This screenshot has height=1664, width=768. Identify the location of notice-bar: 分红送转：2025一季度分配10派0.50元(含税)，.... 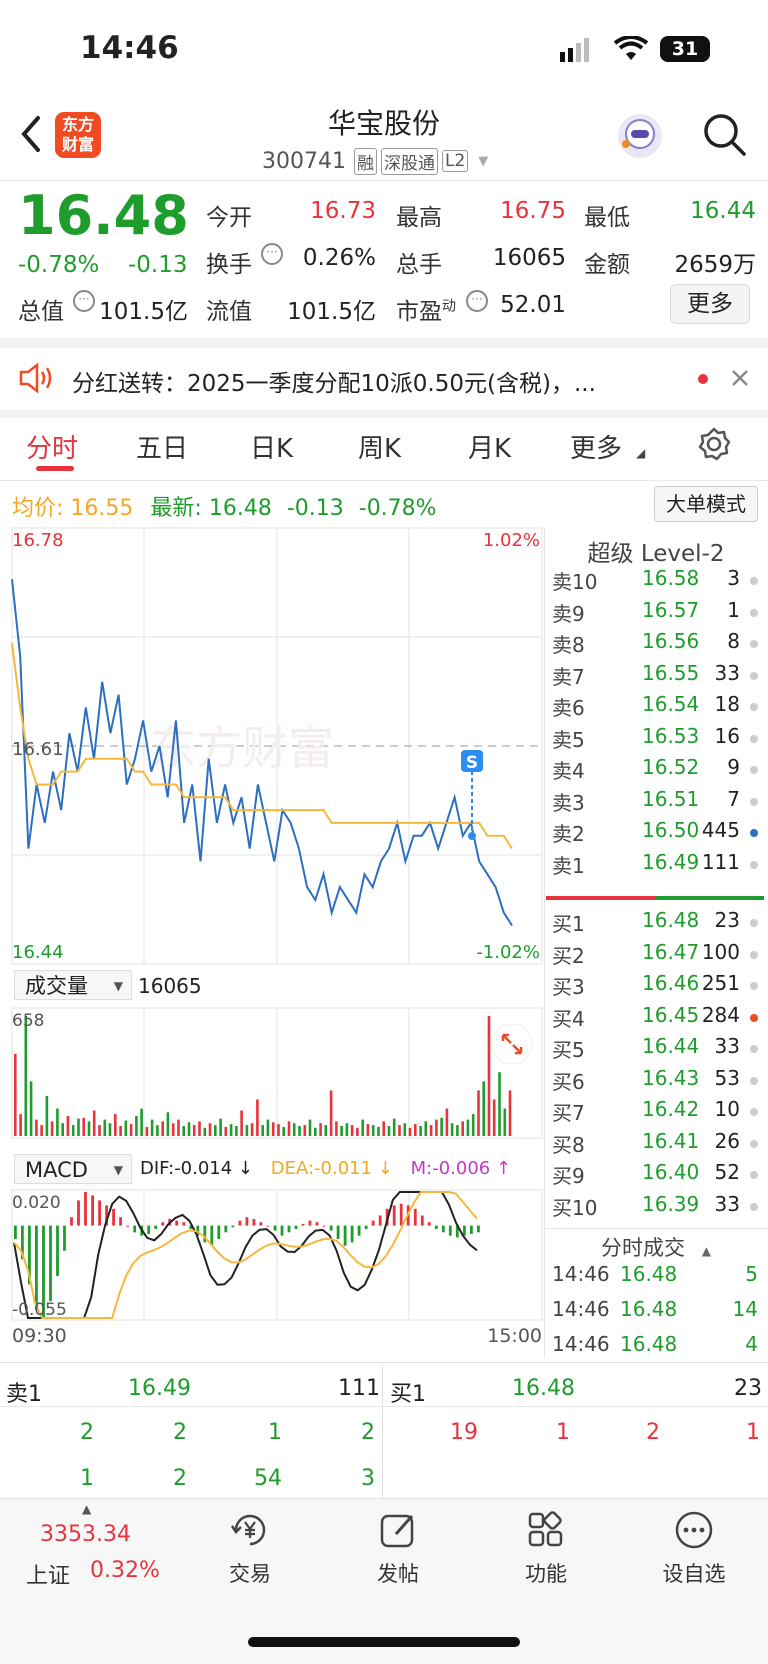
(384, 379).